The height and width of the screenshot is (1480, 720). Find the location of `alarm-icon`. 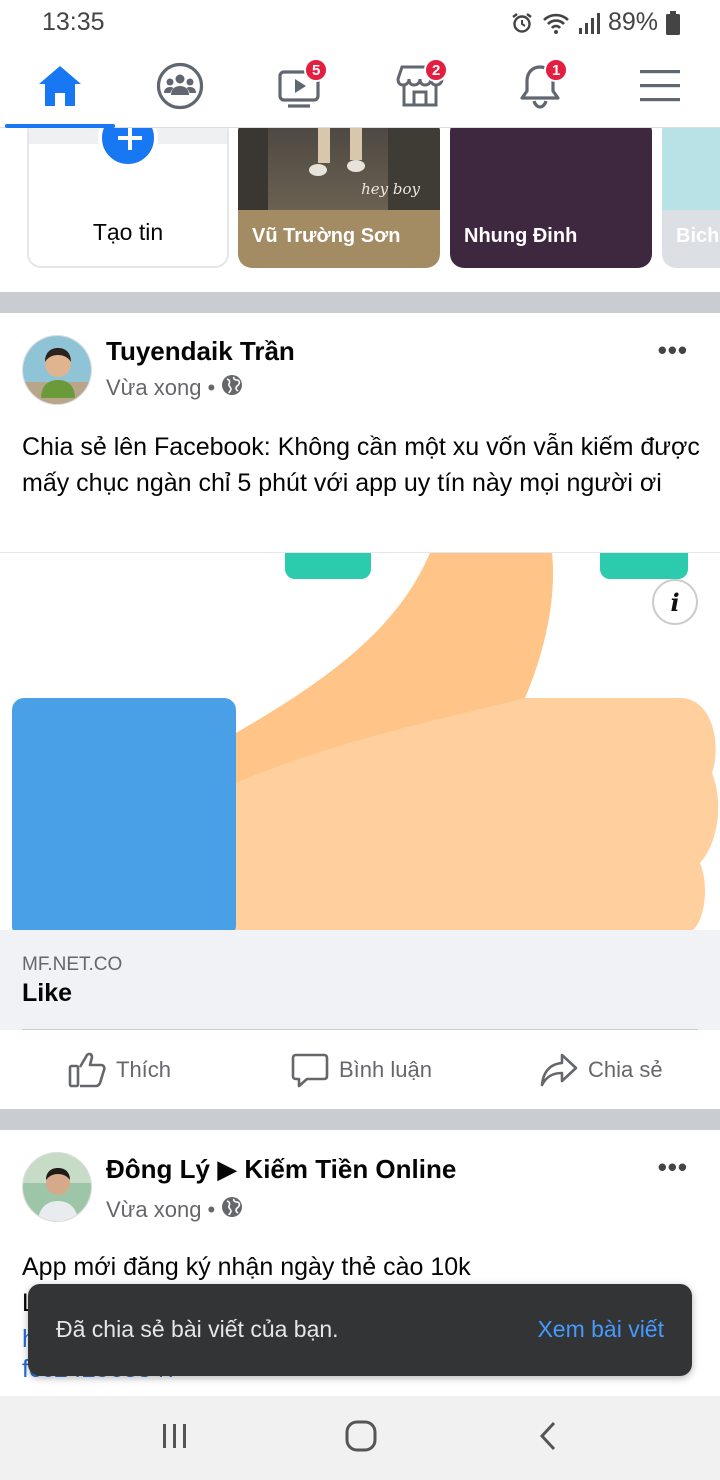

alarm-icon is located at coordinates (522, 23).